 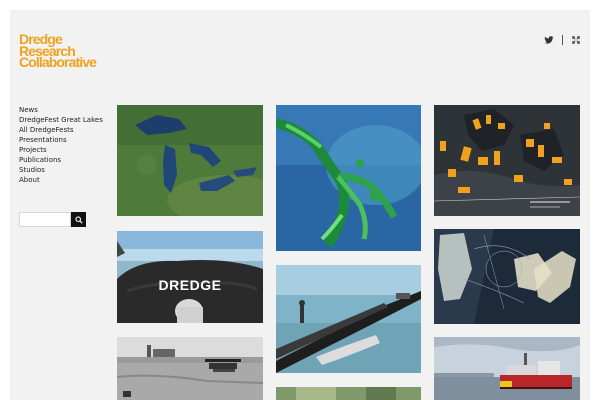 I want to click on gallery-tile-river-delta, so click(x=348, y=178).